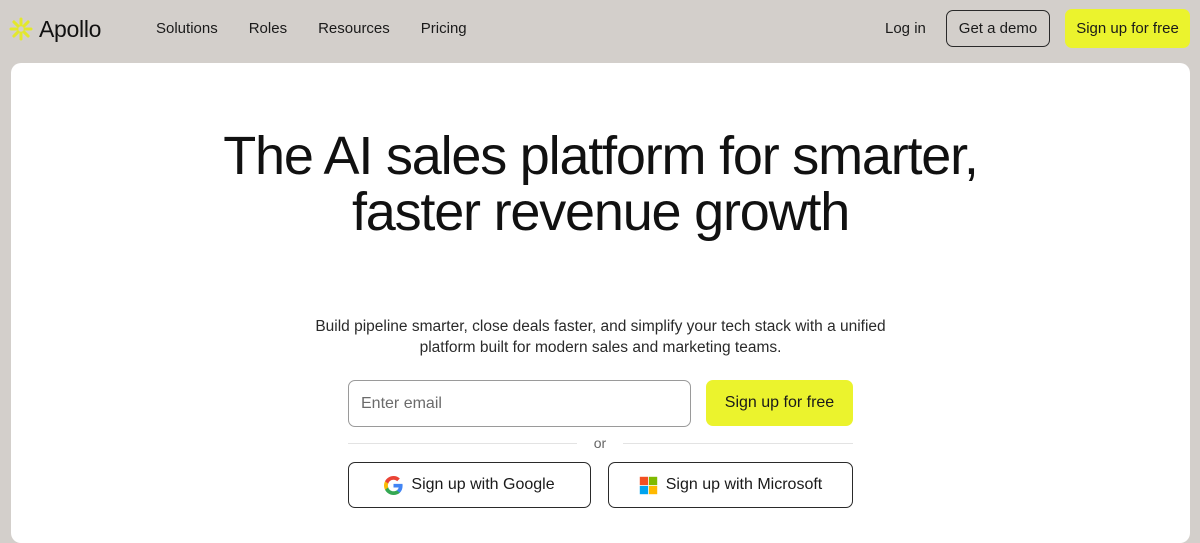 The image size is (1200, 543). Describe the element at coordinates (905, 29) in the screenshot. I see `login-link: Log in` at that location.